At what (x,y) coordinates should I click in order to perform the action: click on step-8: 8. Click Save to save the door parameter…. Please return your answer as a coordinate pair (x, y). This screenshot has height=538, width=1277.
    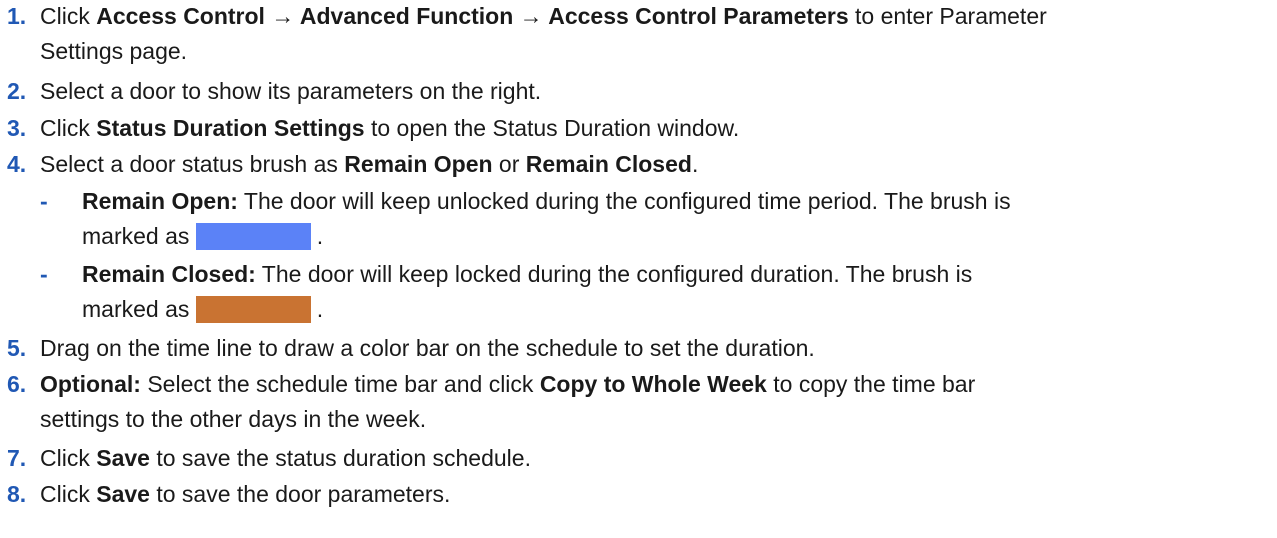
    Looking at the image, I should click on (638, 494).